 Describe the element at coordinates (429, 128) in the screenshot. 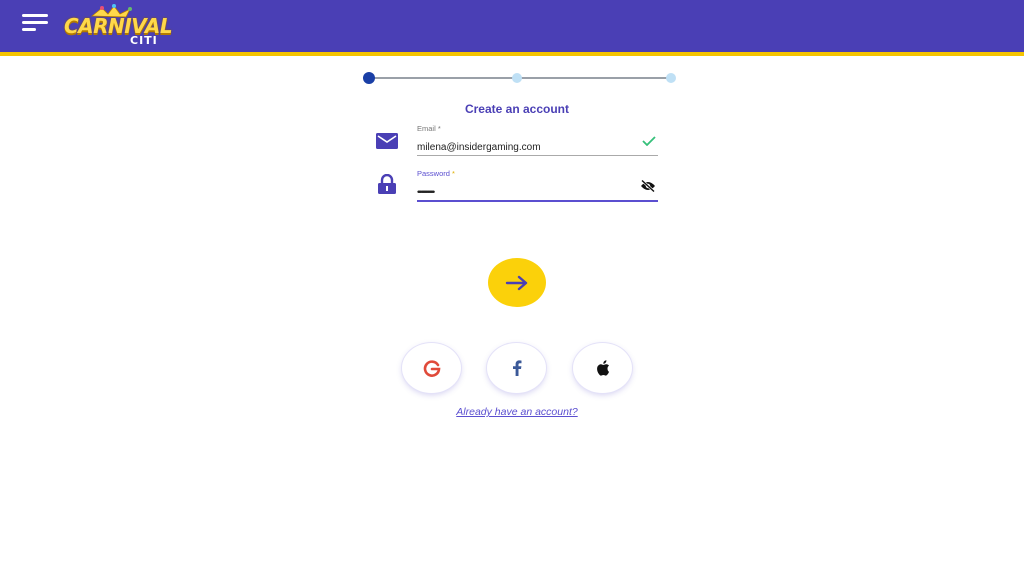

I see `email-label: Email *` at that location.